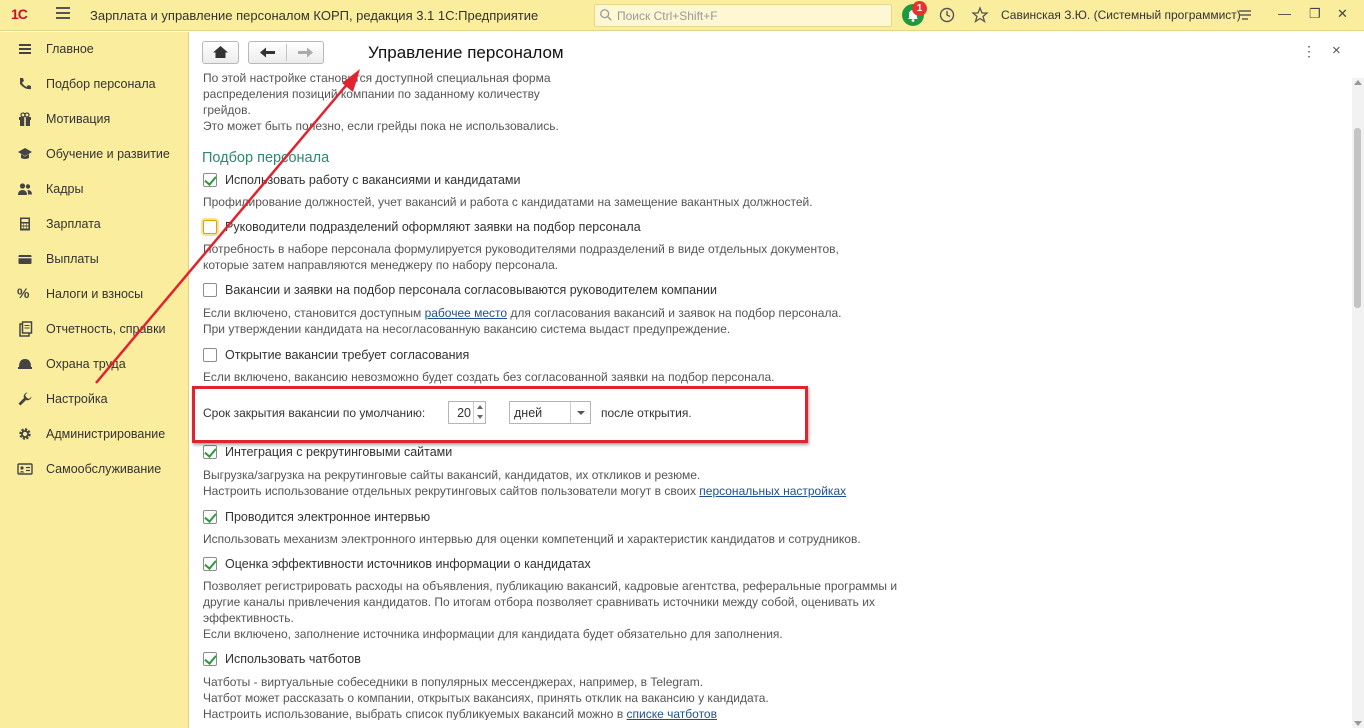 This screenshot has width=1364, height=728. I want to click on graduation-icon, so click(25, 153).